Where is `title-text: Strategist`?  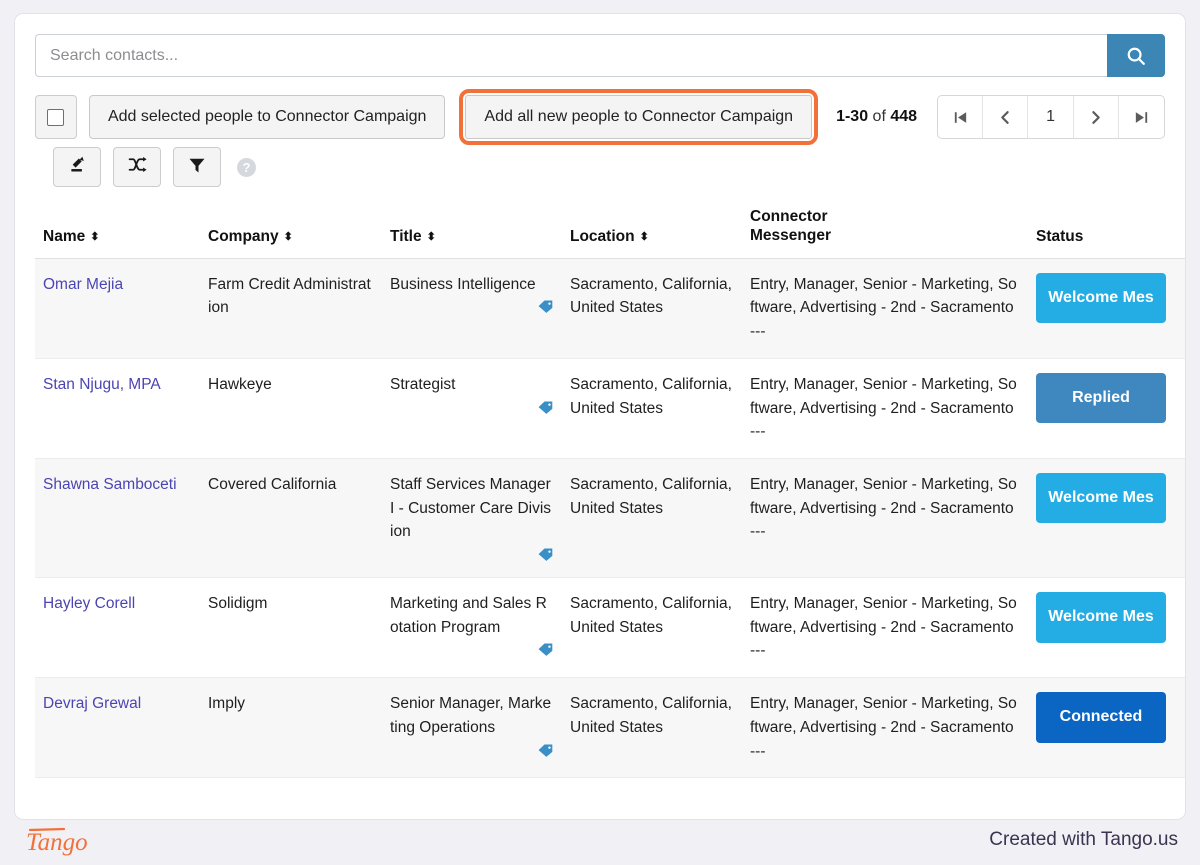 title-text: Strategist is located at coordinates (423, 384).